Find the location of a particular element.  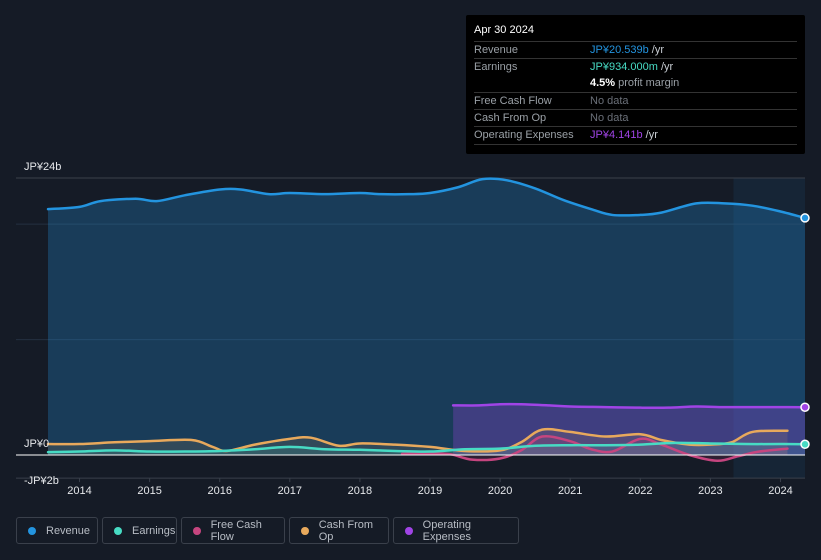

x-tick-label: 2021 is located at coordinates (570, 491).